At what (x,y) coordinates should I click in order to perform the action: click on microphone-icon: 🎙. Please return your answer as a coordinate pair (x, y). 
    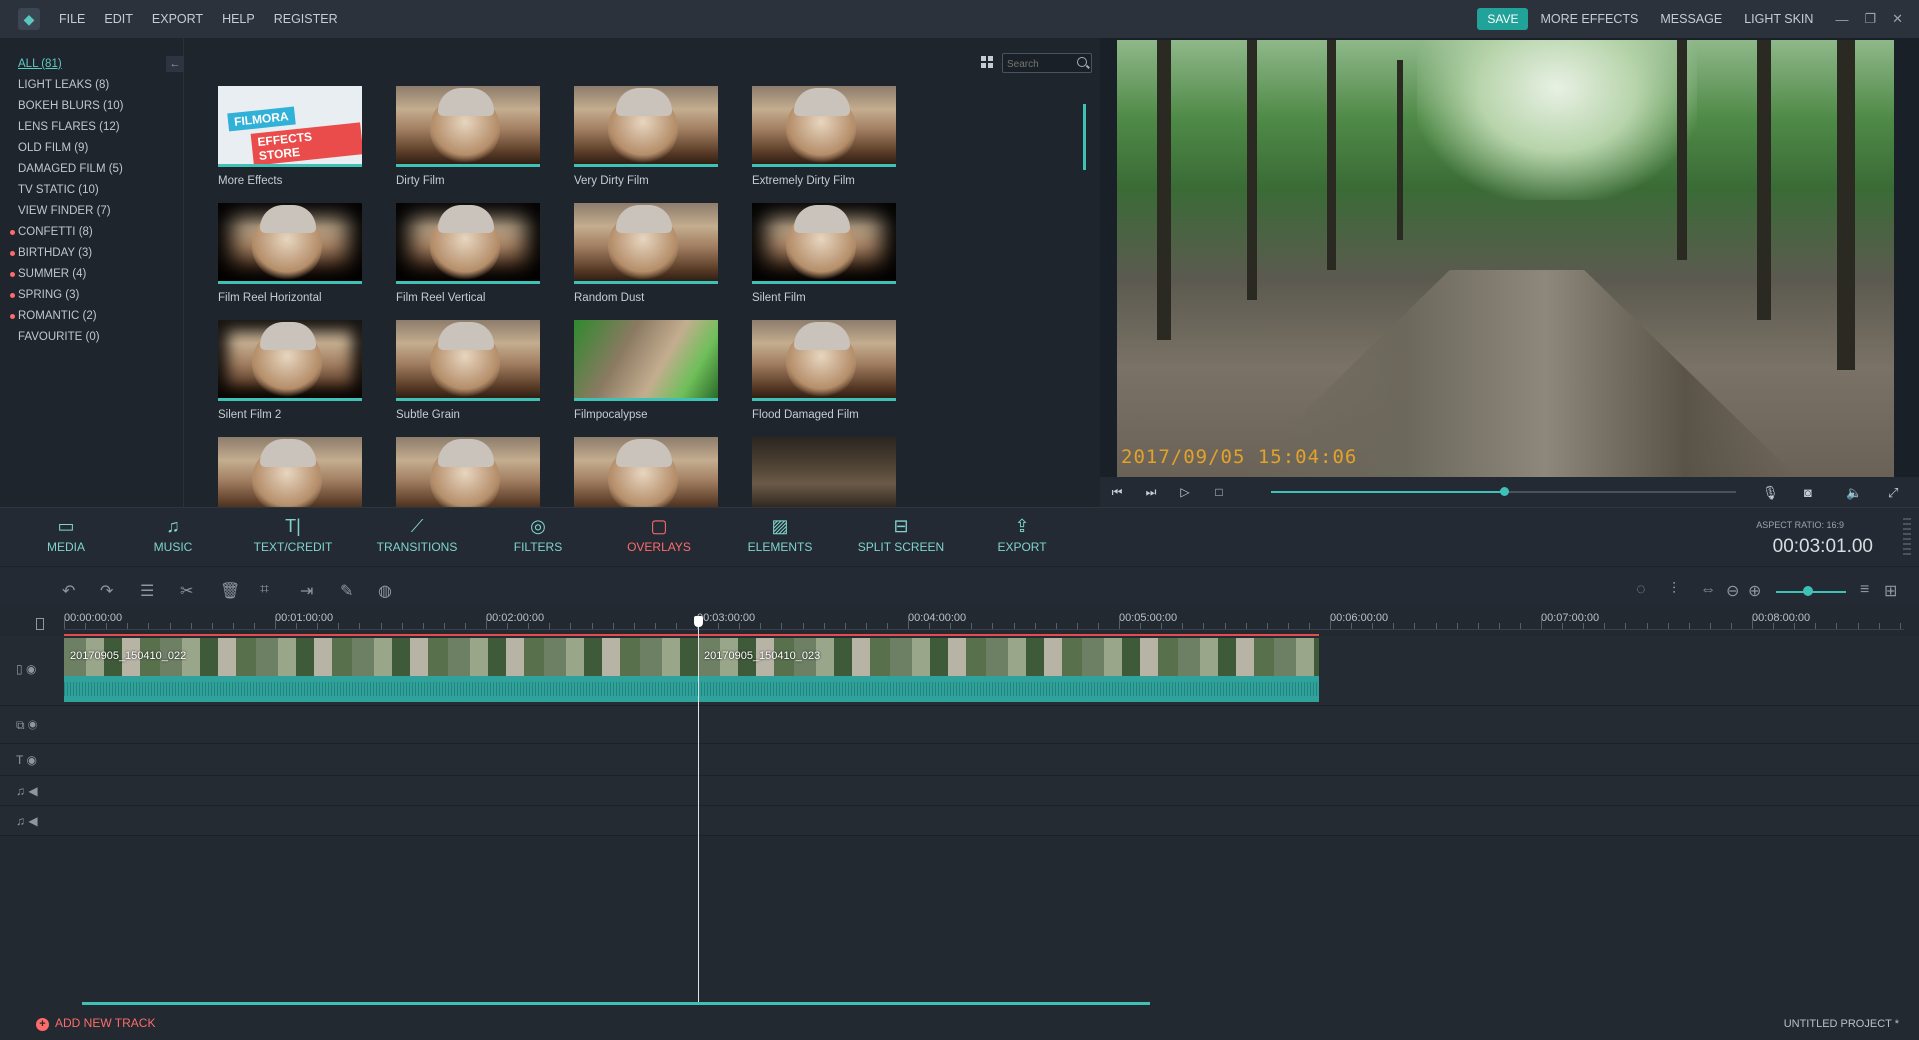
    Looking at the image, I should click on (1770, 493).